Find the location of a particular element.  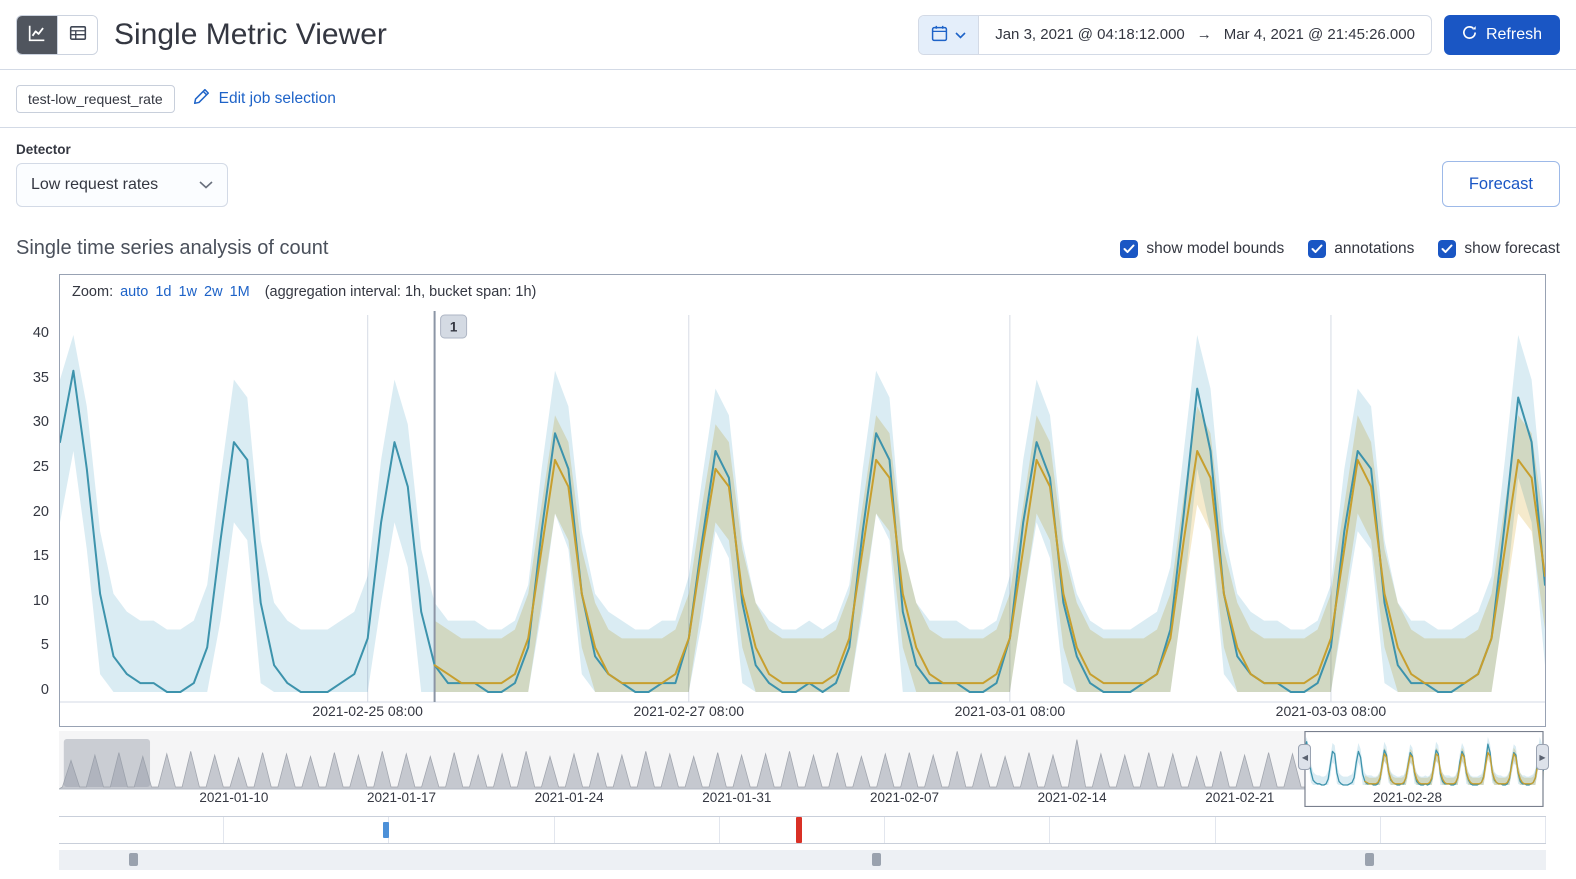

annotations-swimlane is located at coordinates (802, 830).